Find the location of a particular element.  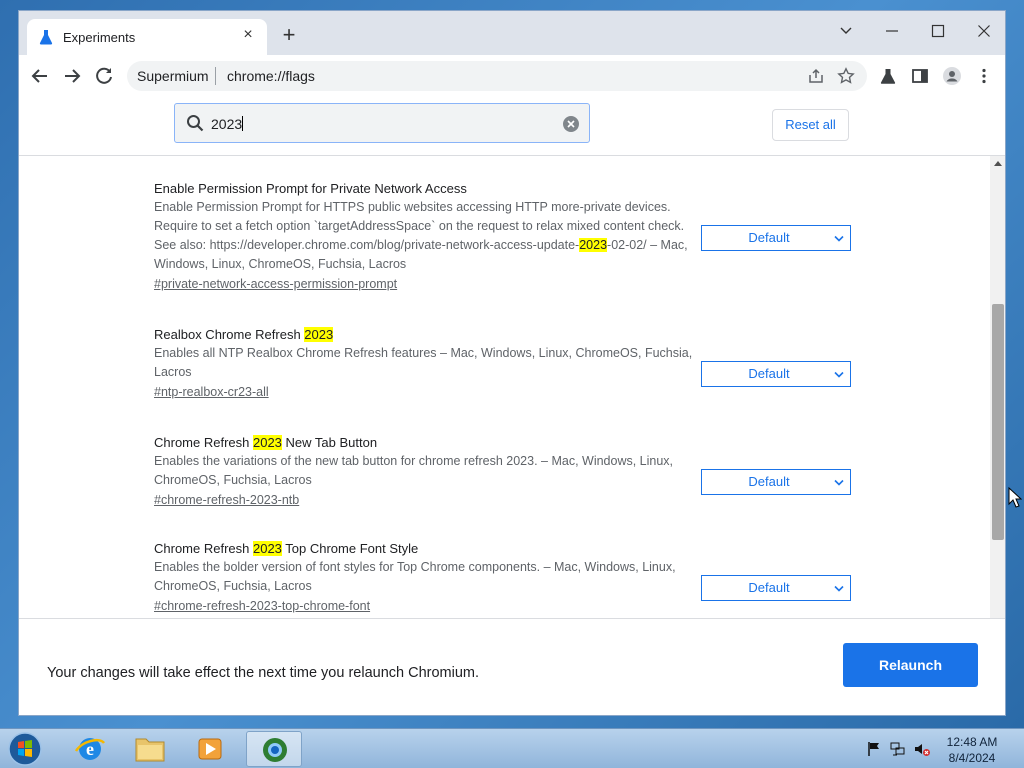

text-caret is located at coordinates (243, 123).